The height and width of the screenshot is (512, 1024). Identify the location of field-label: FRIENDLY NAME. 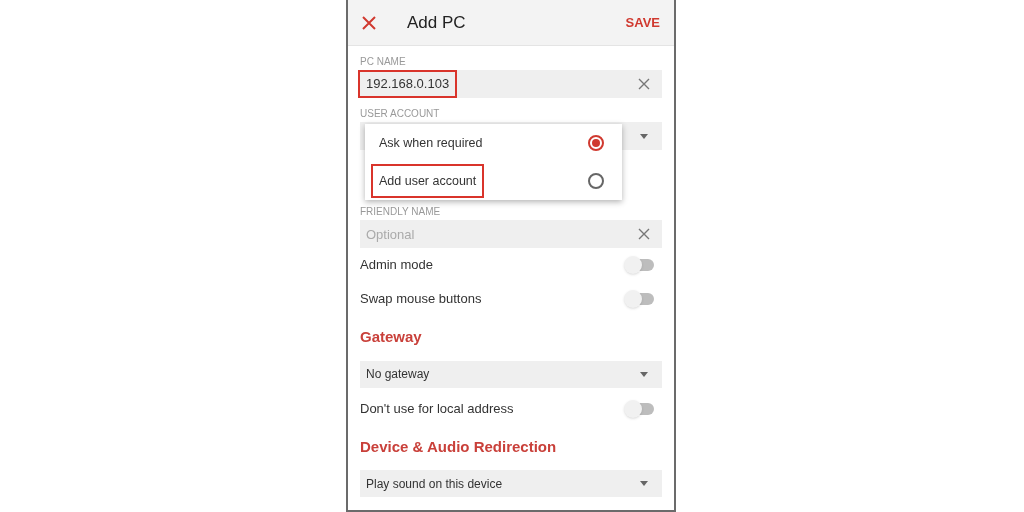
(401, 212).